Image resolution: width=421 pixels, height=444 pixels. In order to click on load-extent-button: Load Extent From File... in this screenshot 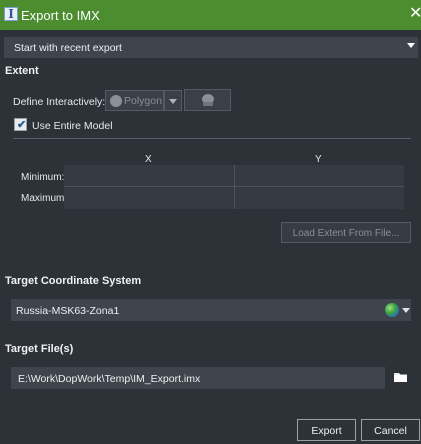, I will do `click(346, 232)`.